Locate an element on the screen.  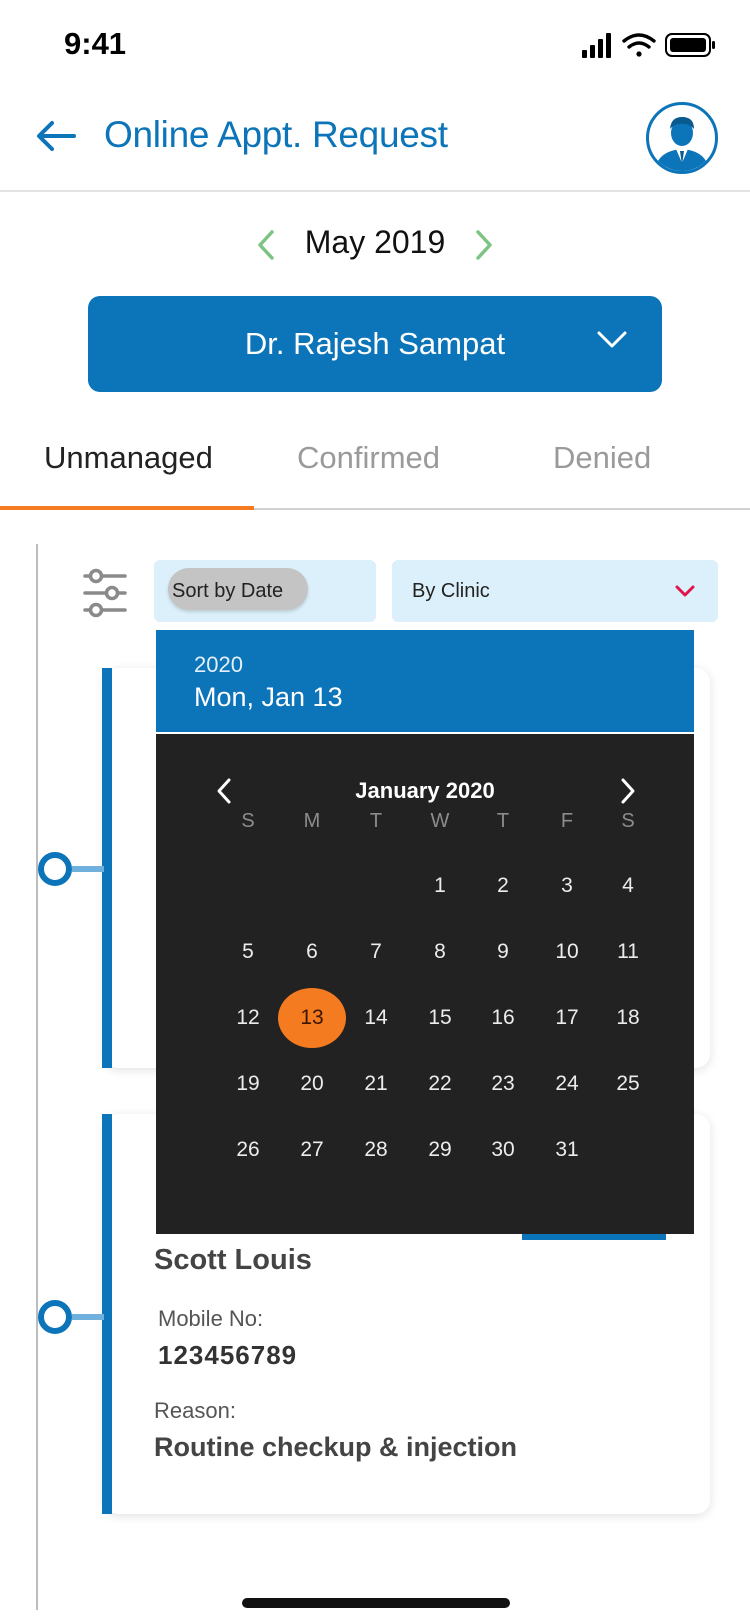
date-picker-selected-date: Mon, Jan 13 is located at coordinates (268, 697).